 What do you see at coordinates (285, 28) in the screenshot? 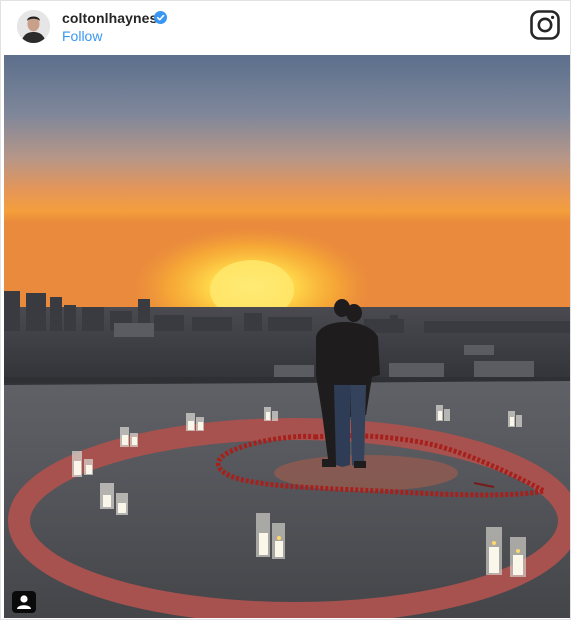
I see `post-header: coltonlhaynes Follow` at bounding box center [285, 28].